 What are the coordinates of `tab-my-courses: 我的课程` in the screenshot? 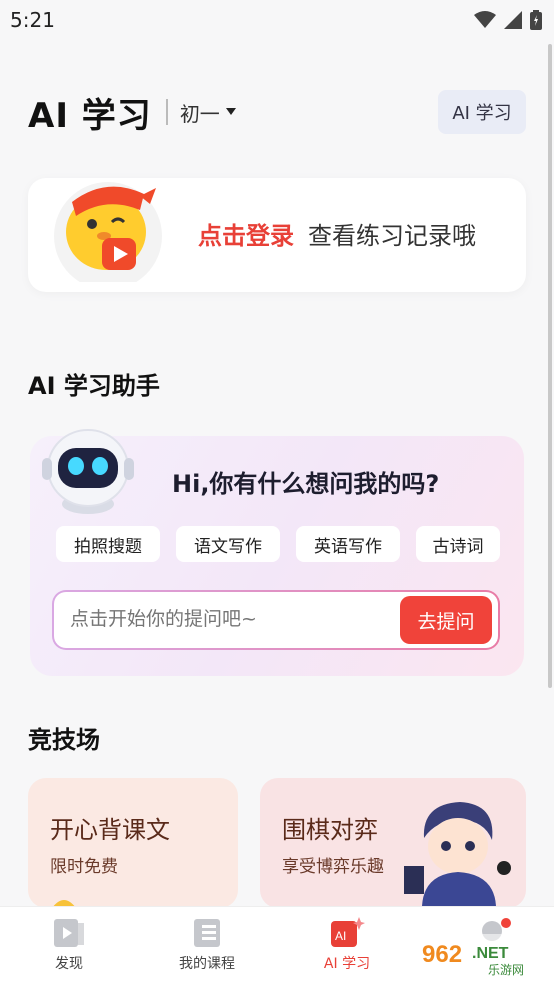 It's located at (207, 945).